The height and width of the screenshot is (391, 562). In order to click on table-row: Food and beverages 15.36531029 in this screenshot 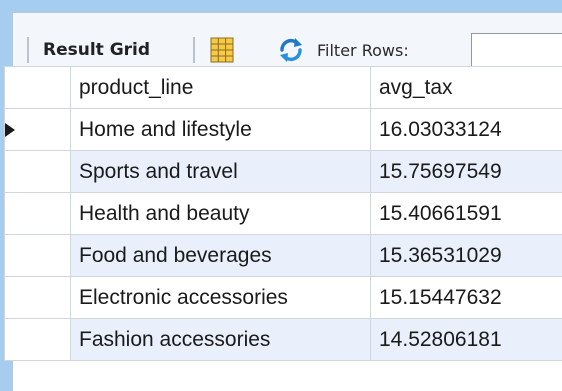, I will do `click(283, 256)`.